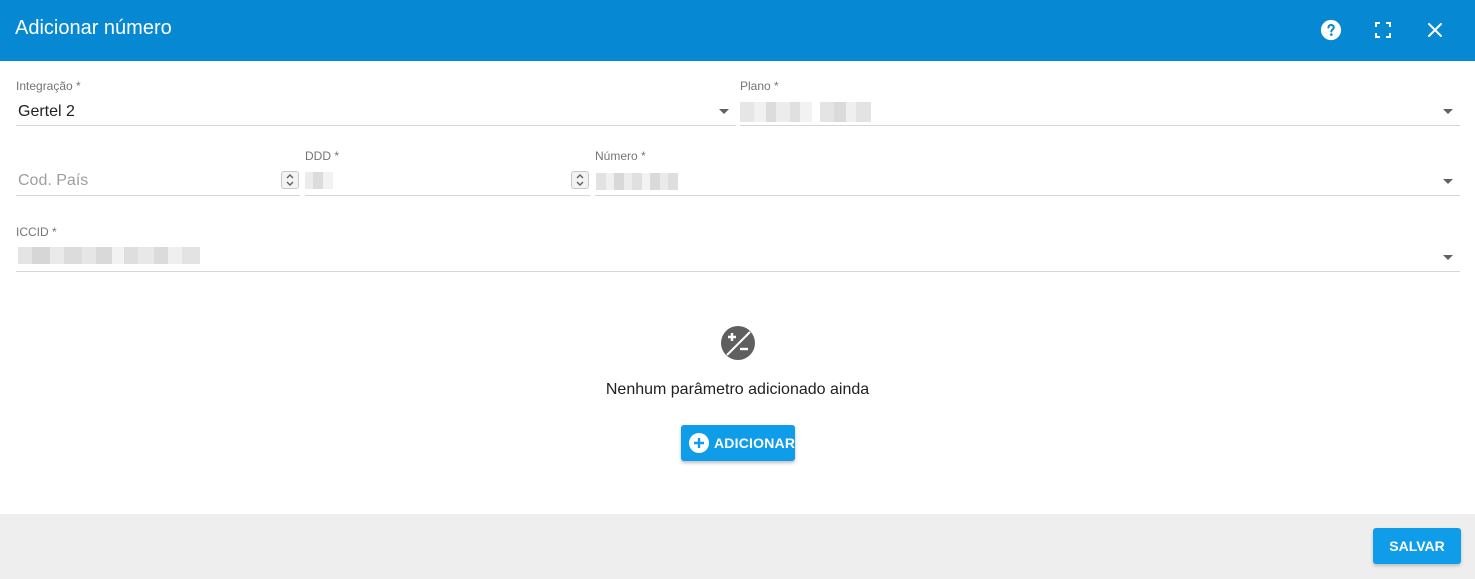 This screenshot has height=579, width=1475. I want to click on integracao-select: Integração * Gertel 2, so click(376, 103).